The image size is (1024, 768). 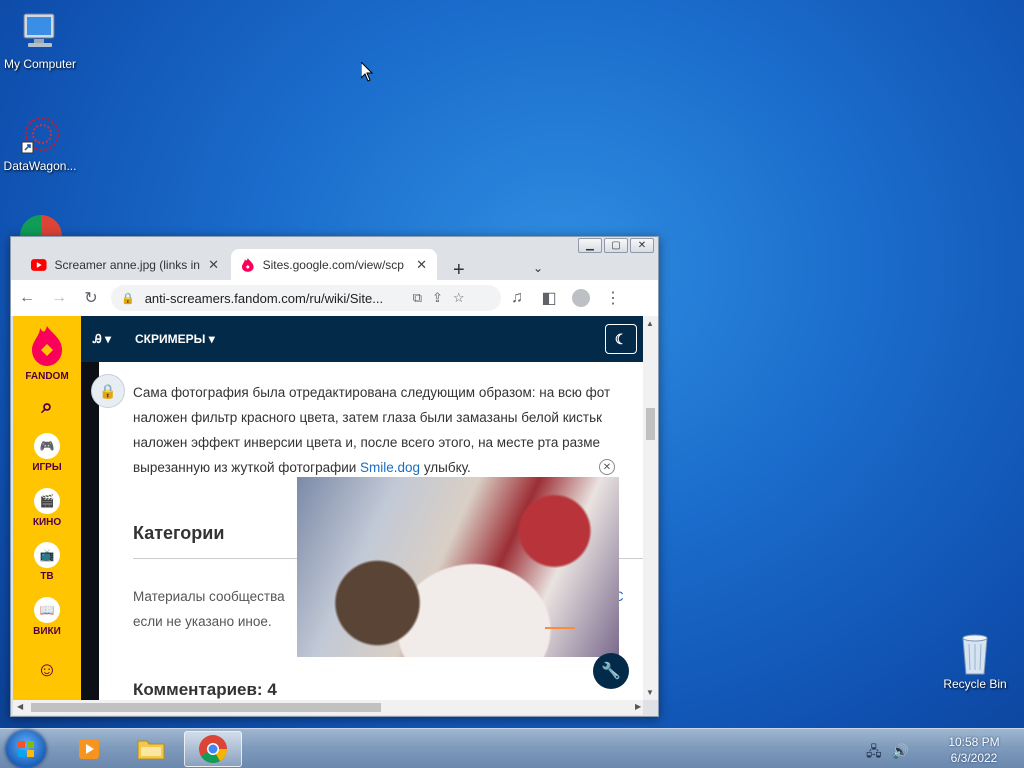 I want to click on wiki-header: Ꭿ ▾ СКРИМЕРЫ ▾ ☾, so click(x=362, y=339).